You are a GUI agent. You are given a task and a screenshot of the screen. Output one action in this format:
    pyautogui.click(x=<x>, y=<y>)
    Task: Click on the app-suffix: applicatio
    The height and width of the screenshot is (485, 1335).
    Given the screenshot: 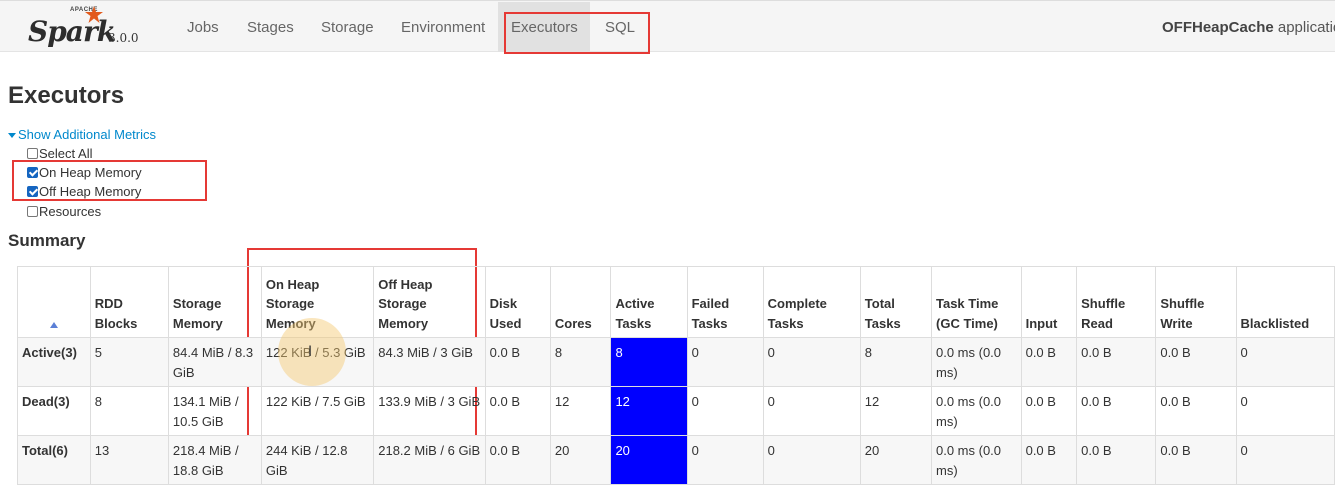 What is the action you would take?
    pyautogui.click(x=1304, y=27)
    